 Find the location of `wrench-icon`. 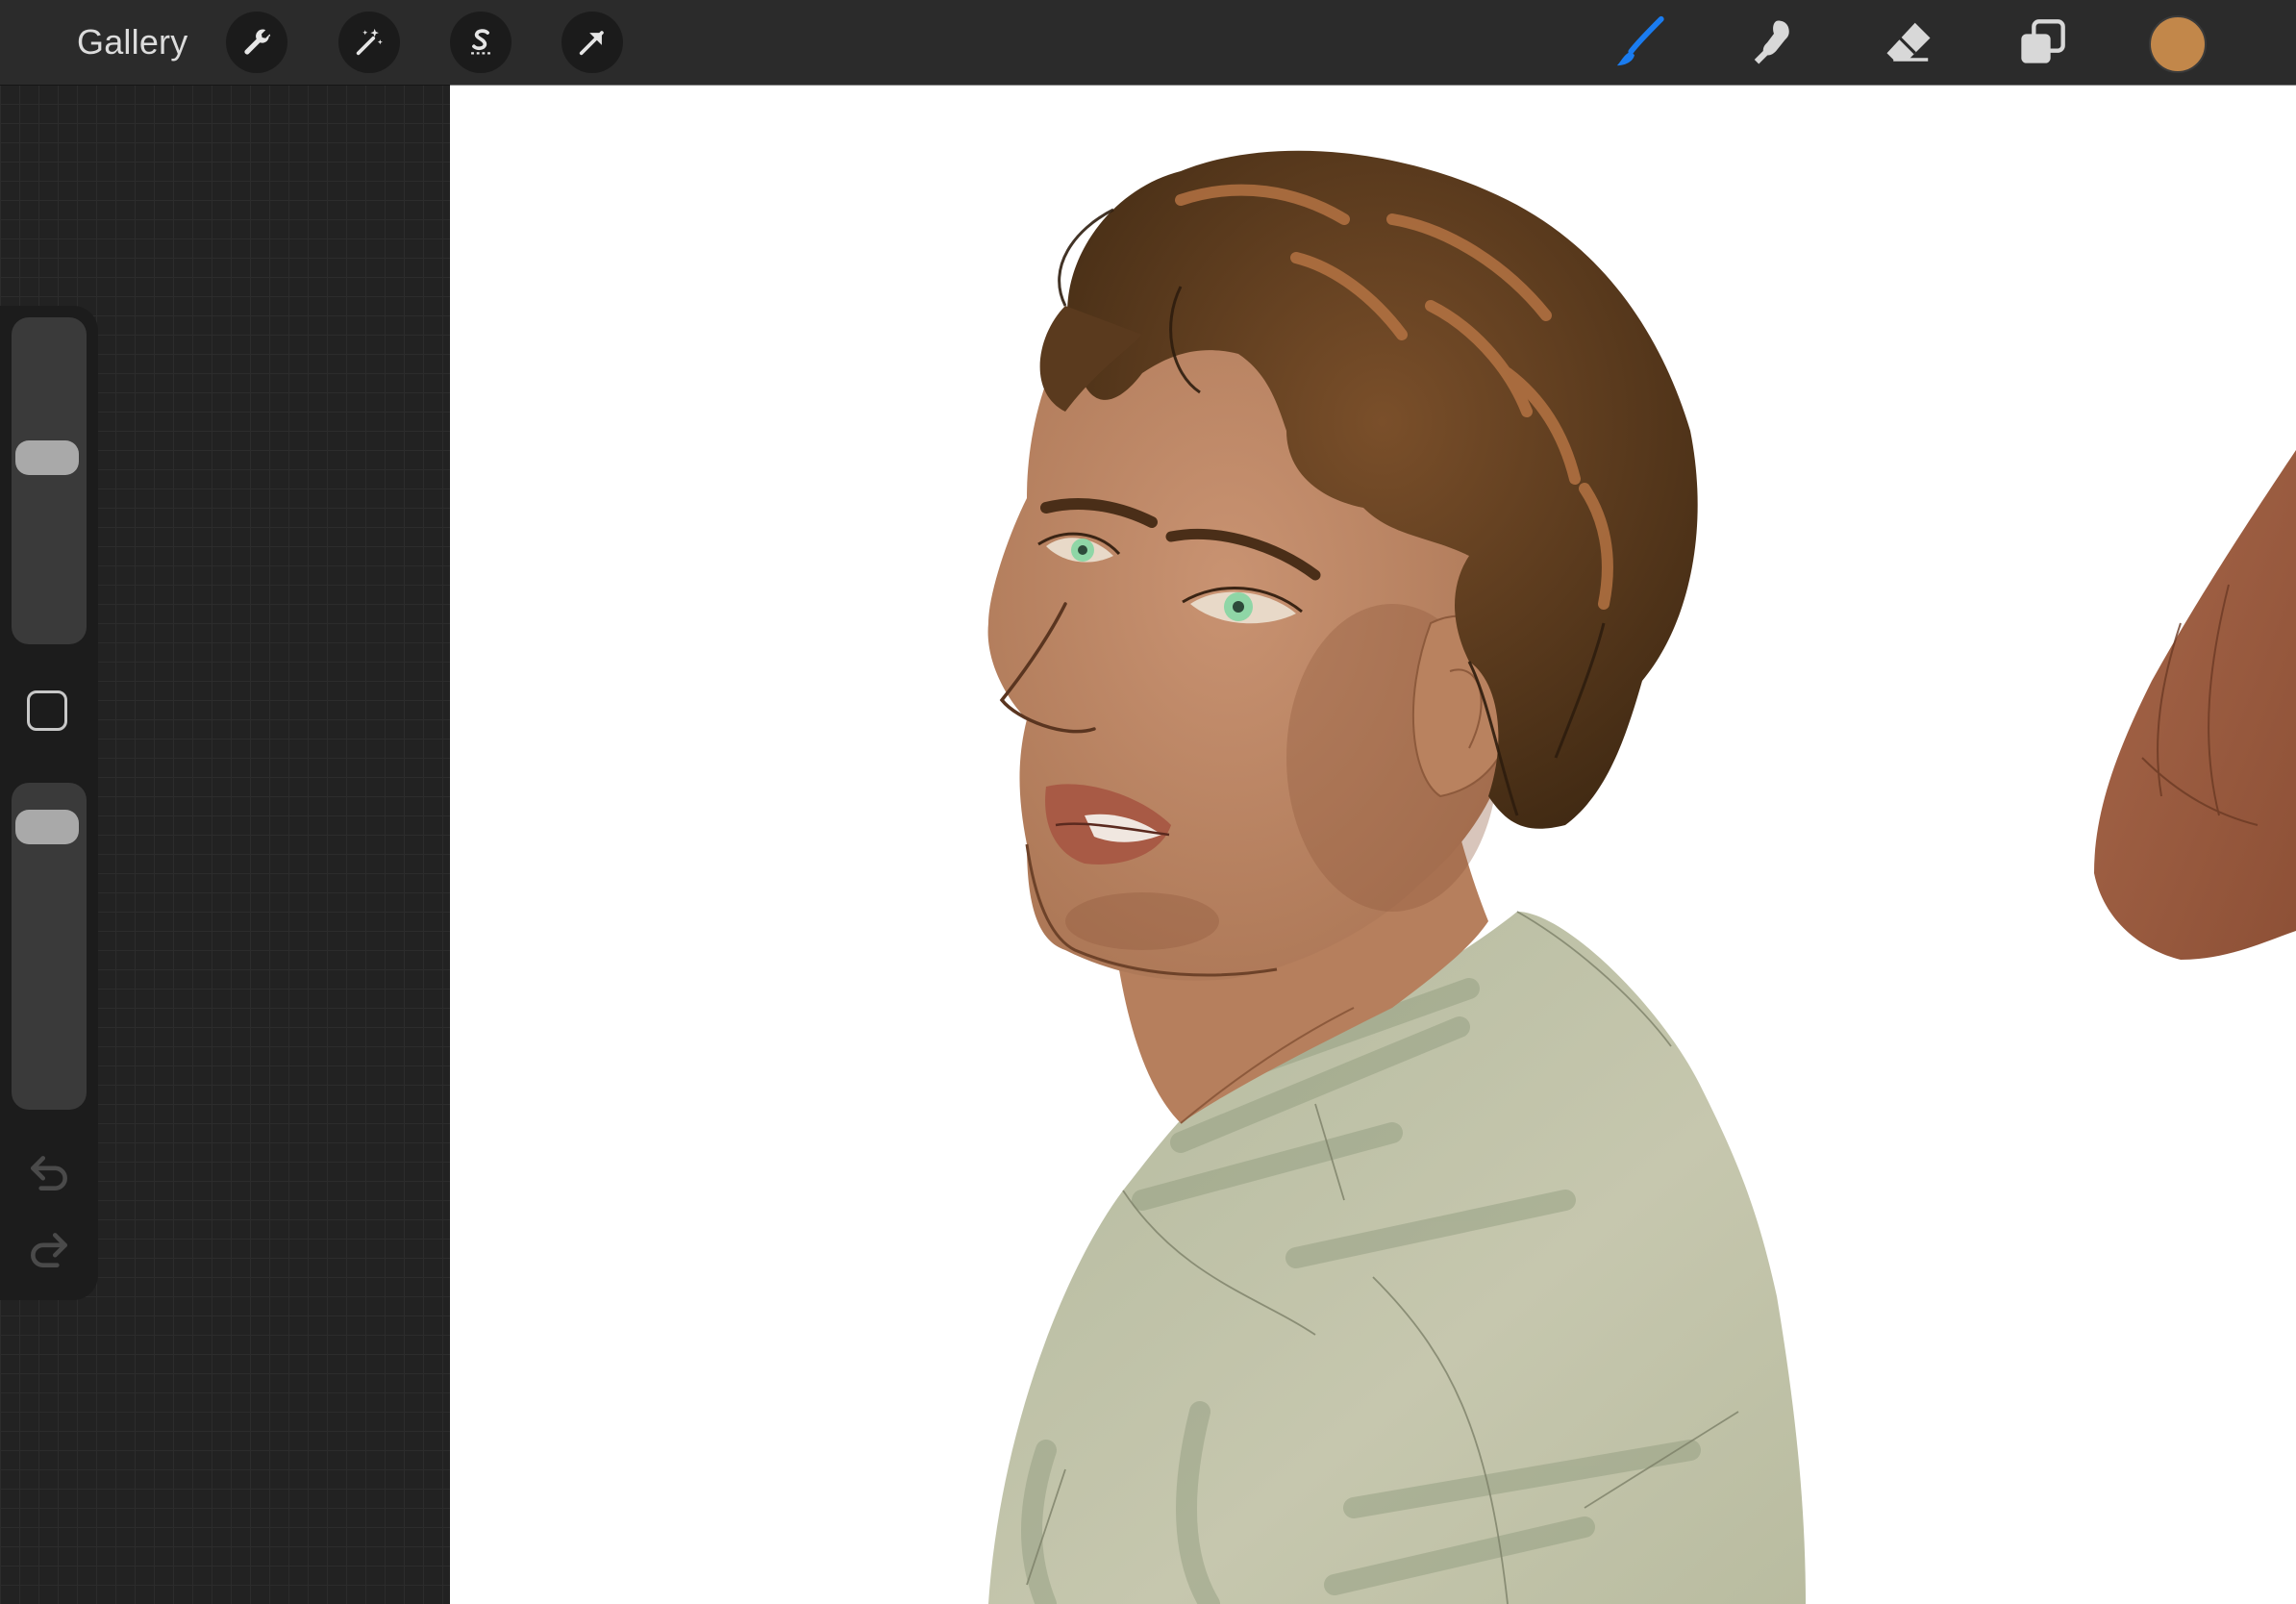

wrench-icon is located at coordinates (257, 42).